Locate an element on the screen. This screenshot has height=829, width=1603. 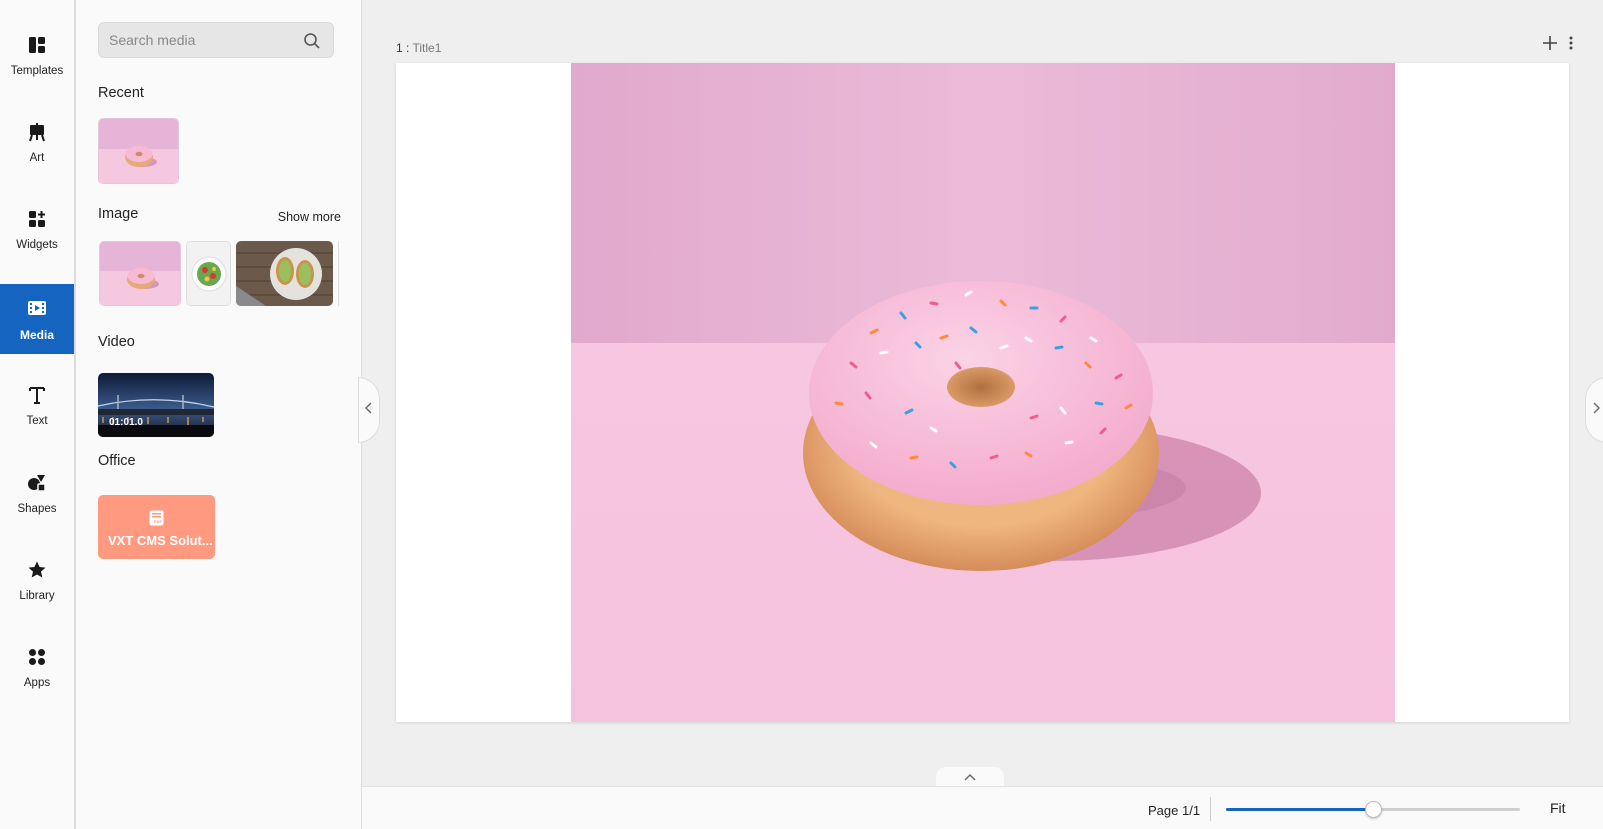
rail-item-label: Shapes is located at coordinates (37, 508).